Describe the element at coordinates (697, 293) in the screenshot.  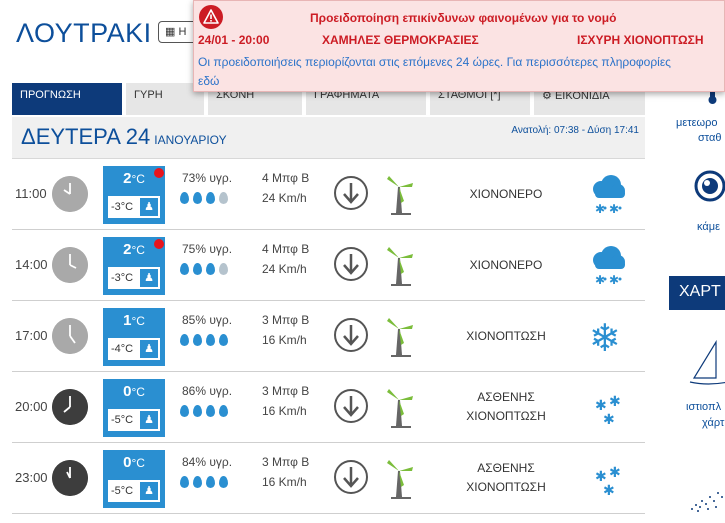
I see `maps-section-title: ΧΑΡΤ` at that location.